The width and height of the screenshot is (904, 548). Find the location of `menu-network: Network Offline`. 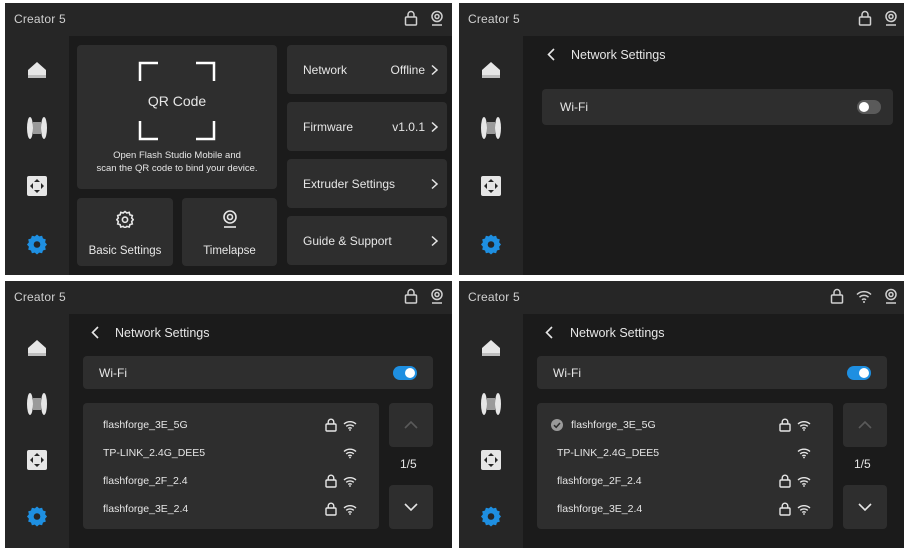

menu-network: Network Offline is located at coordinates (367, 69).